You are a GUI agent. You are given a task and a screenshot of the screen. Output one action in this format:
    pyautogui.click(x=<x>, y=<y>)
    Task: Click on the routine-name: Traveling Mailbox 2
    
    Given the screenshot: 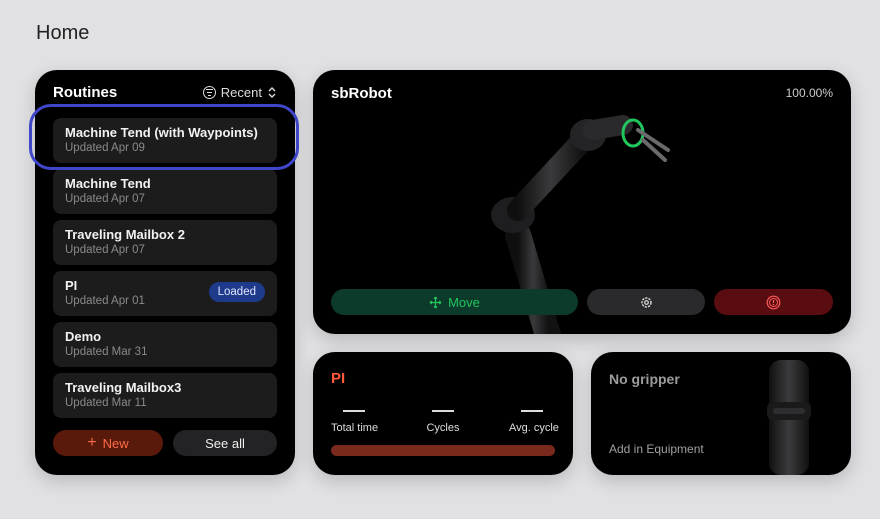 What is the action you would take?
    pyautogui.click(x=125, y=234)
    